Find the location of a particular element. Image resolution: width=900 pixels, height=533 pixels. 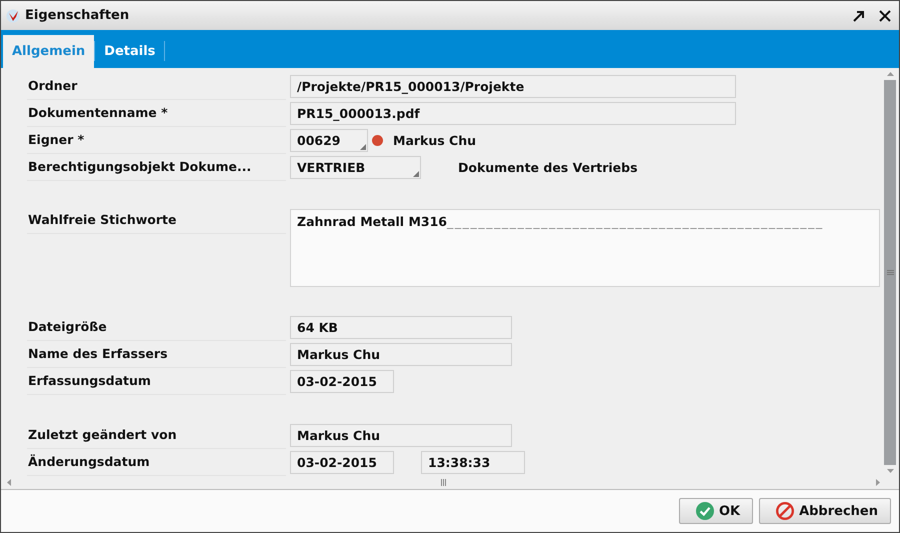

scroll-down-icon is located at coordinates (890, 471).